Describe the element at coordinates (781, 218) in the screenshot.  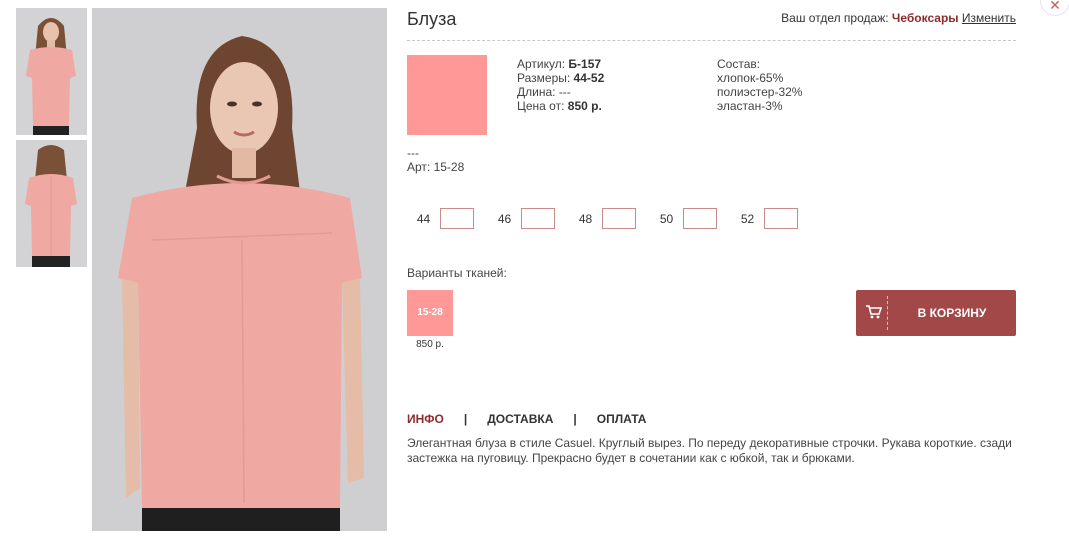
I see `size-52-quantity-input` at that location.